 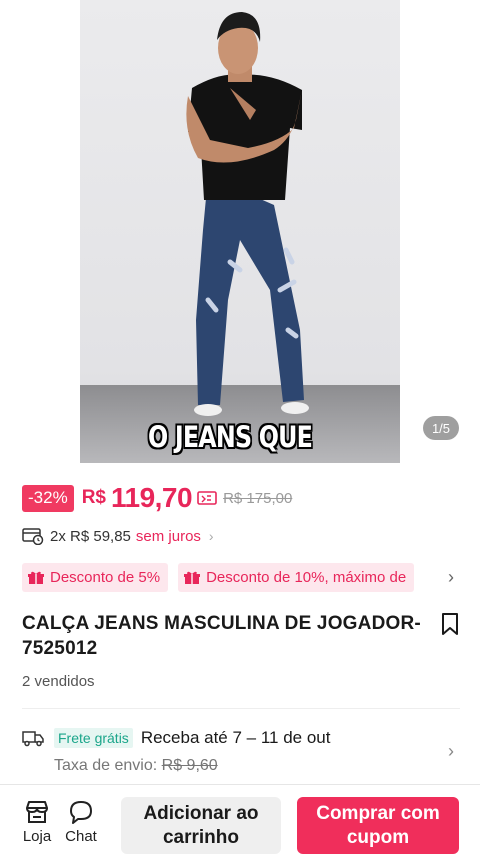 I want to click on delivery-estimate: Receba até 7 – 11 de out, so click(x=235, y=737).